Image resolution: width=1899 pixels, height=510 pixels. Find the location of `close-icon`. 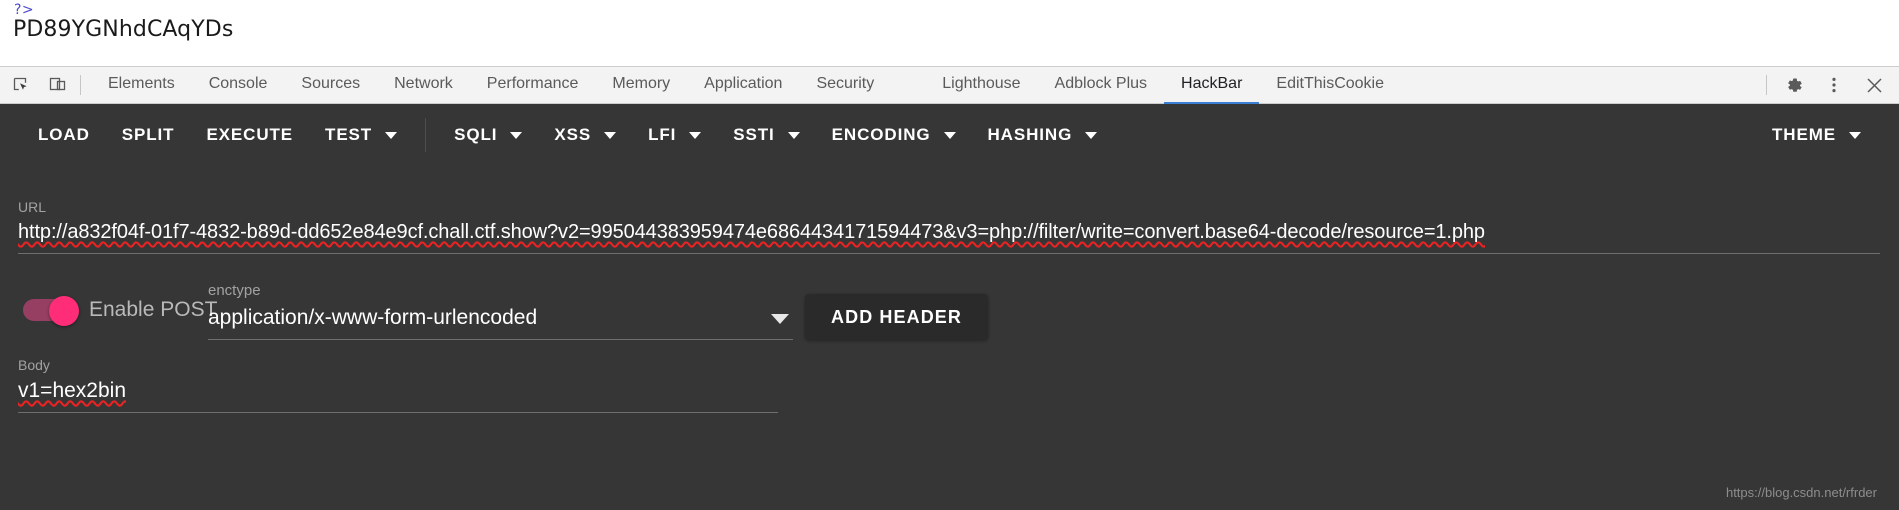

close-icon is located at coordinates (1874, 85).